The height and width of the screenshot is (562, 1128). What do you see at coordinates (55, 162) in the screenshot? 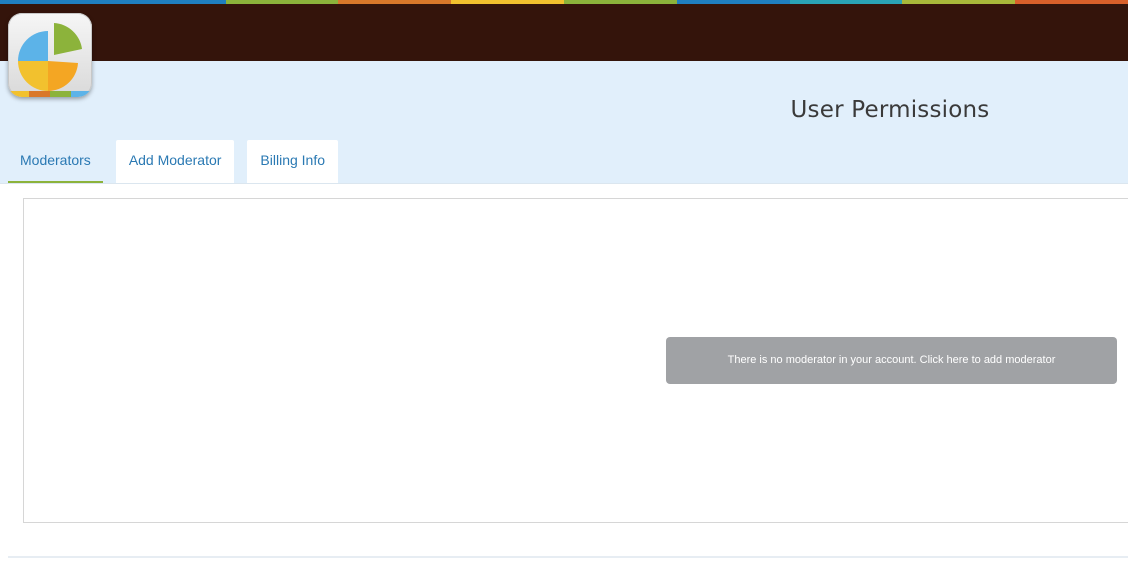
I see `tab-moderators: Moderators` at bounding box center [55, 162].